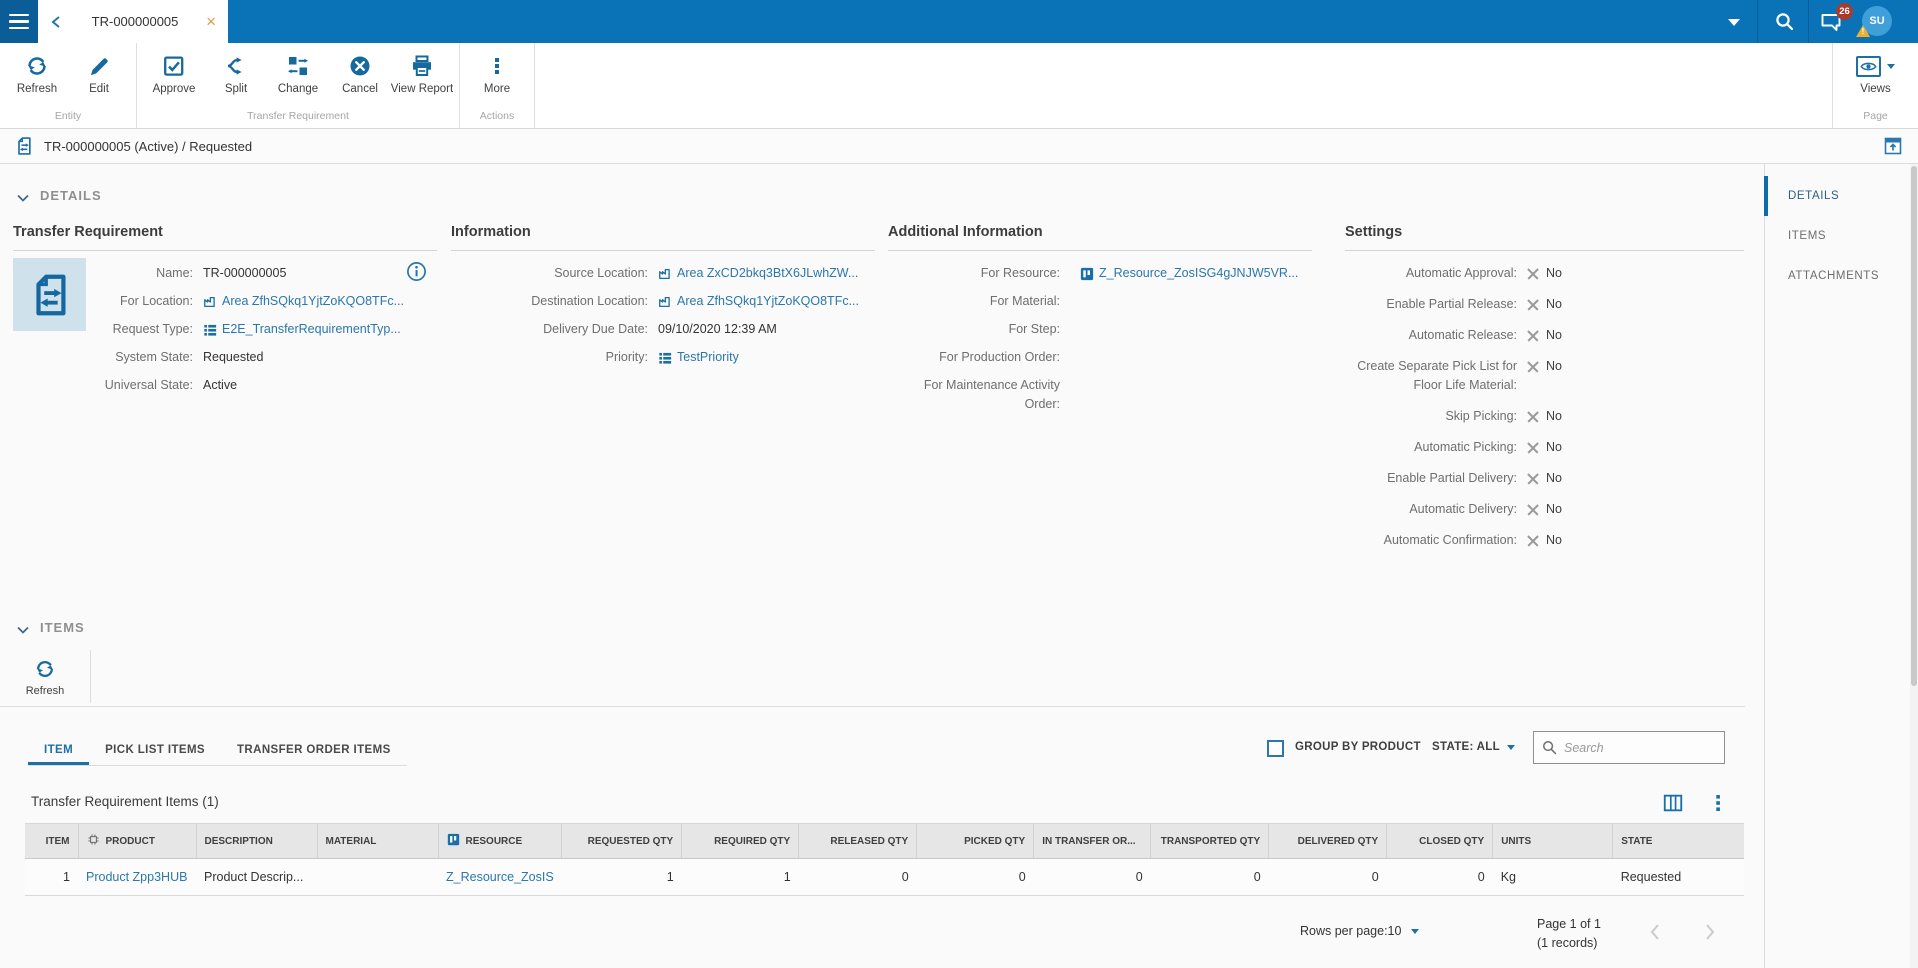  What do you see at coordinates (49, 294) in the screenshot?
I see `transfer-requirement-entity-icon` at bounding box center [49, 294].